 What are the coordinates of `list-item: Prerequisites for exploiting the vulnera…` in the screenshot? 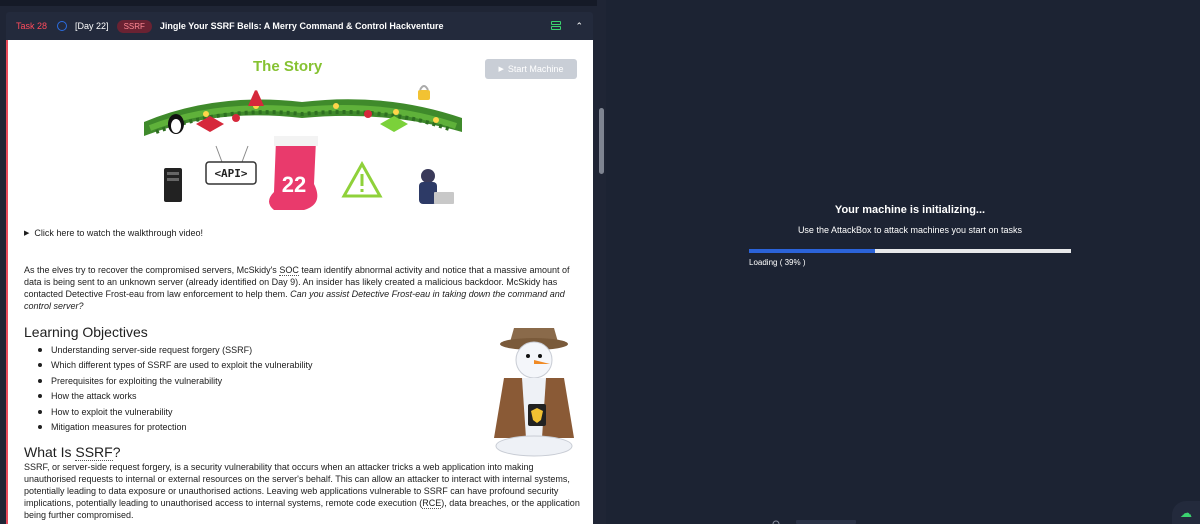 It's located at (175, 381).